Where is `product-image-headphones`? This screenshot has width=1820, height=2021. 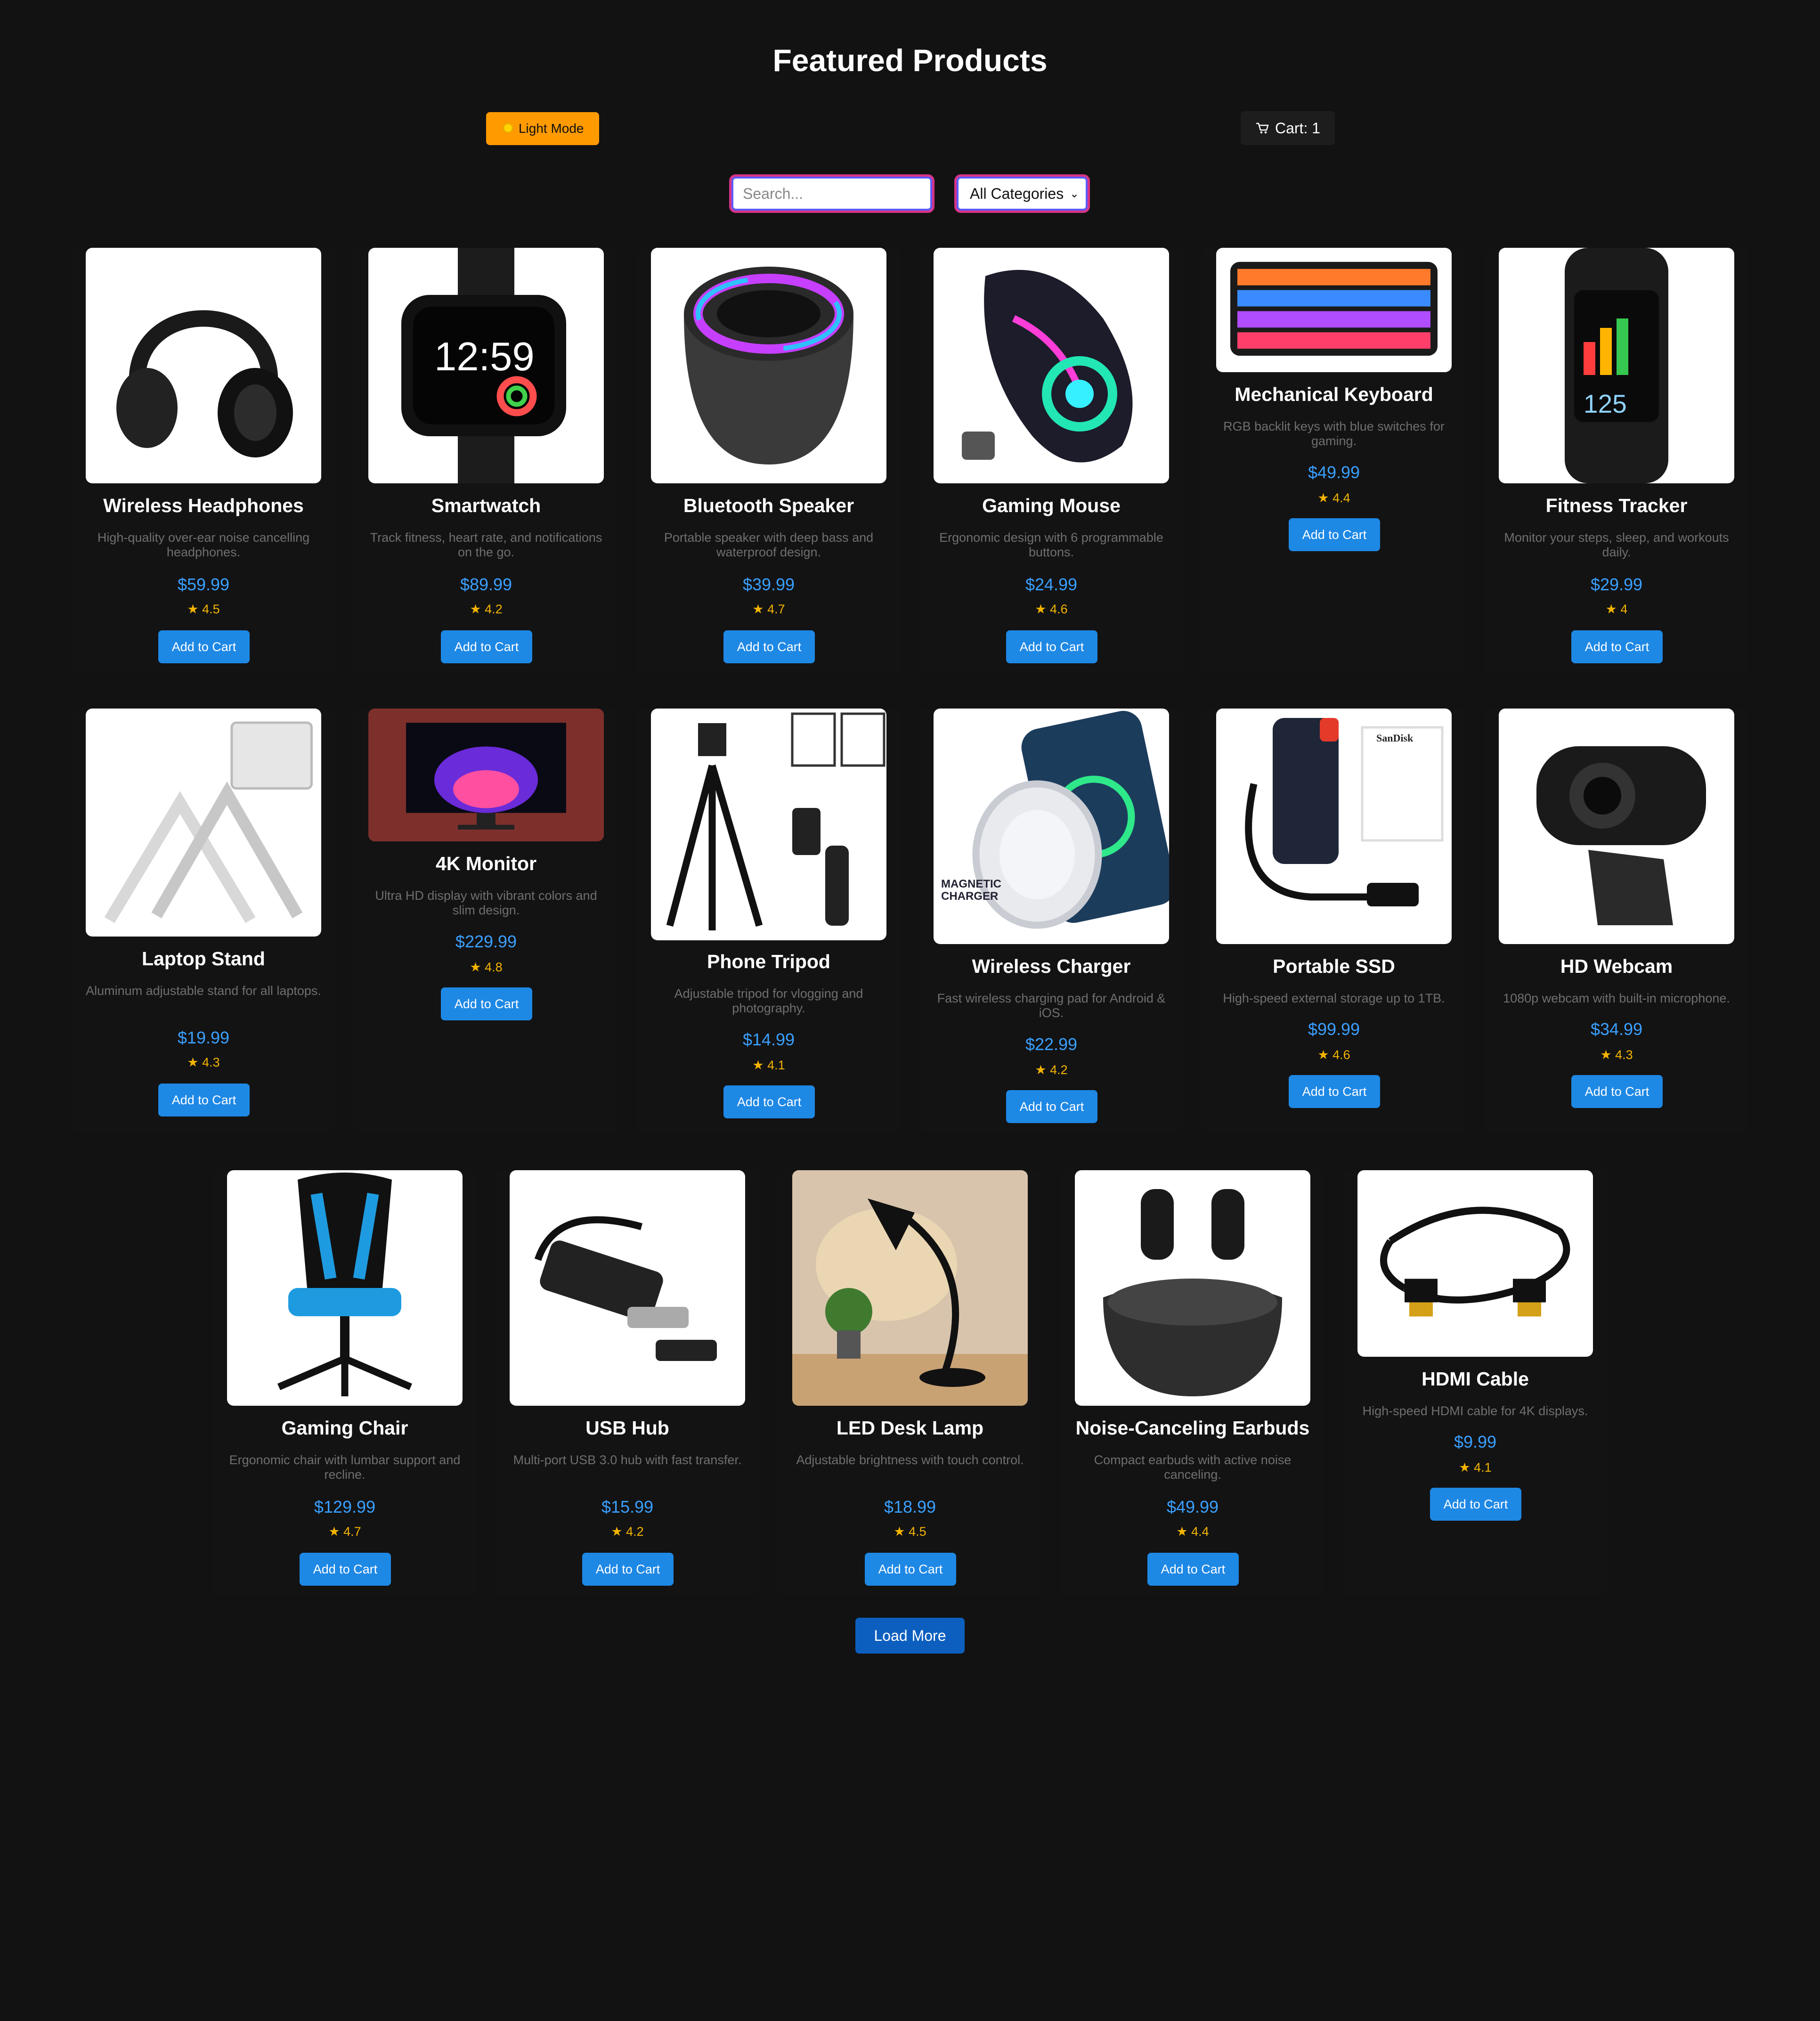
product-image-headphones is located at coordinates (203, 365).